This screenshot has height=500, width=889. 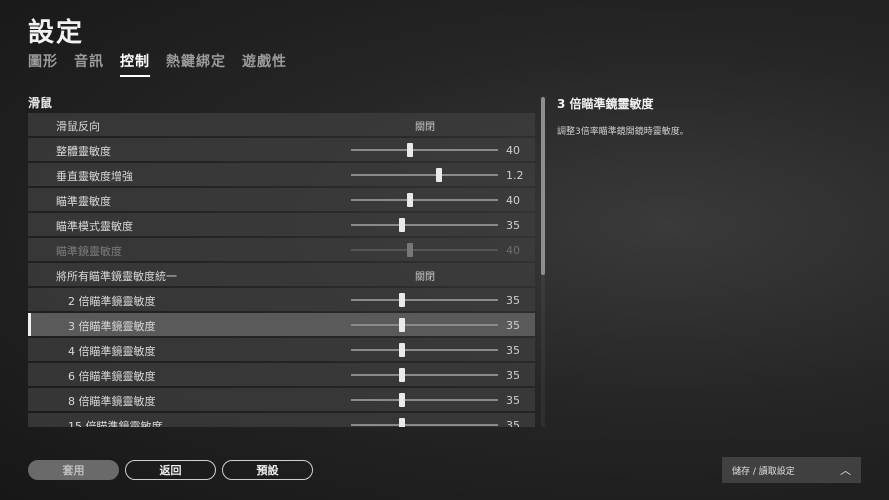 I want to click on setting-label: 垂直靈敏度增強, so click(x=94, y=176).